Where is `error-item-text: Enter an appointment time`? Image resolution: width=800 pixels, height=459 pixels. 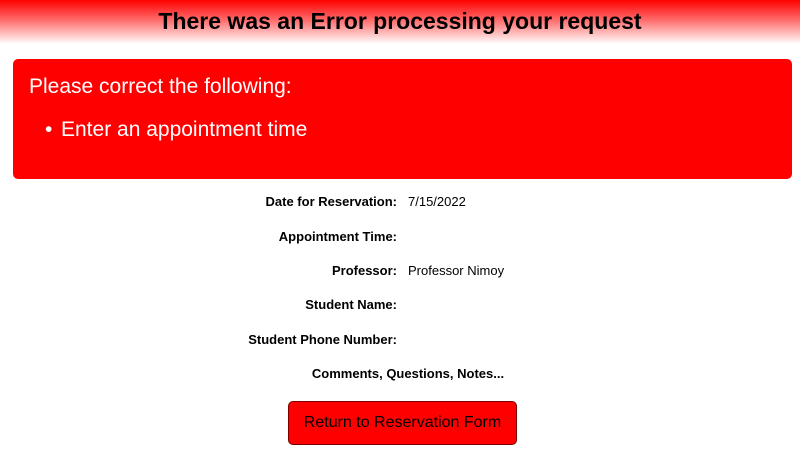
error-item-text: Enter an appointment time is located at coordinates (184, 129).